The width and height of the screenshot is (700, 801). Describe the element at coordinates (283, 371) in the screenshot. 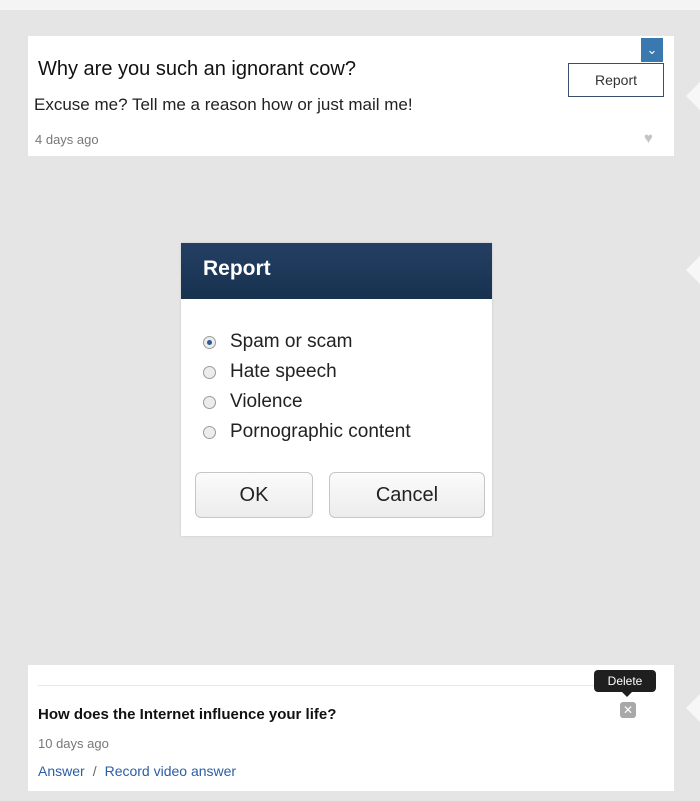

I see `option-label: Hate speech` at that location.